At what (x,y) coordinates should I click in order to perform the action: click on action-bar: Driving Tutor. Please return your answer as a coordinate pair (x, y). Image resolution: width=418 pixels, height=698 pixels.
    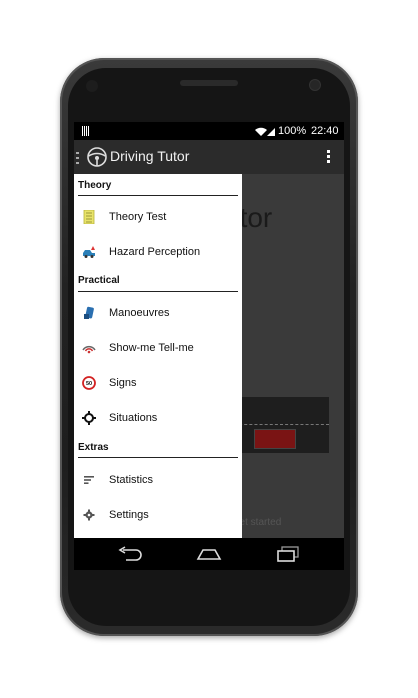
    Looking at the image, I should click on (209, 157).